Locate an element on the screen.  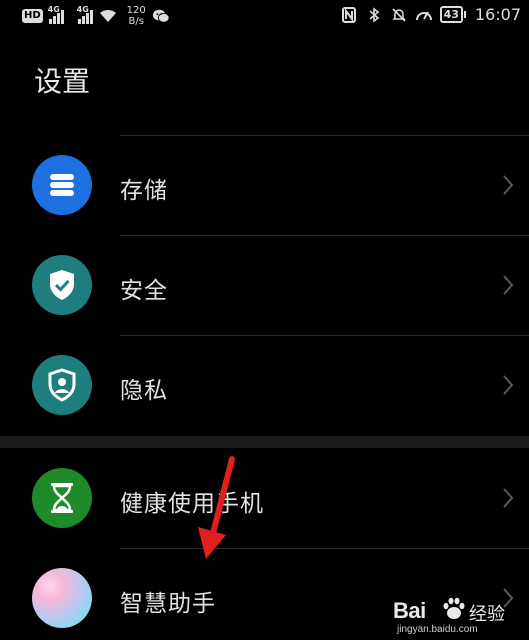
network-type-2: 4G is located at coordinates (82, 9).